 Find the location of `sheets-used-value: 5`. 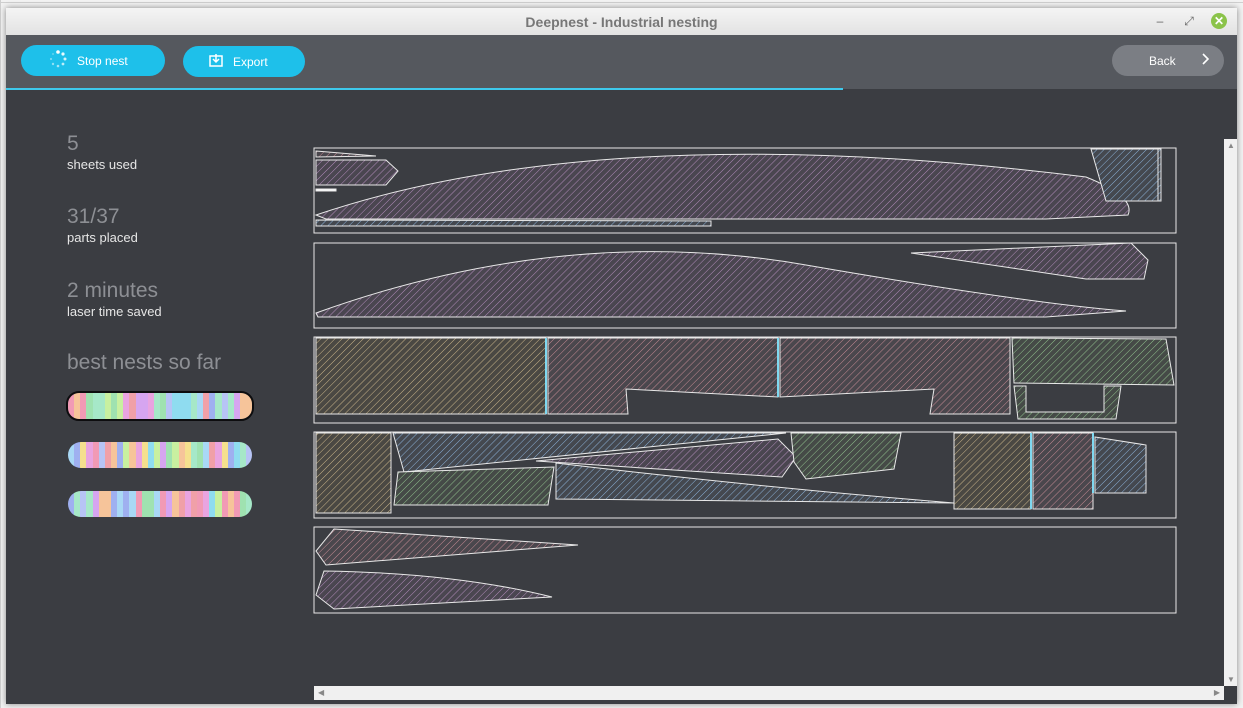

sheets-used-value: 5 is located at coordinates (73, 143).